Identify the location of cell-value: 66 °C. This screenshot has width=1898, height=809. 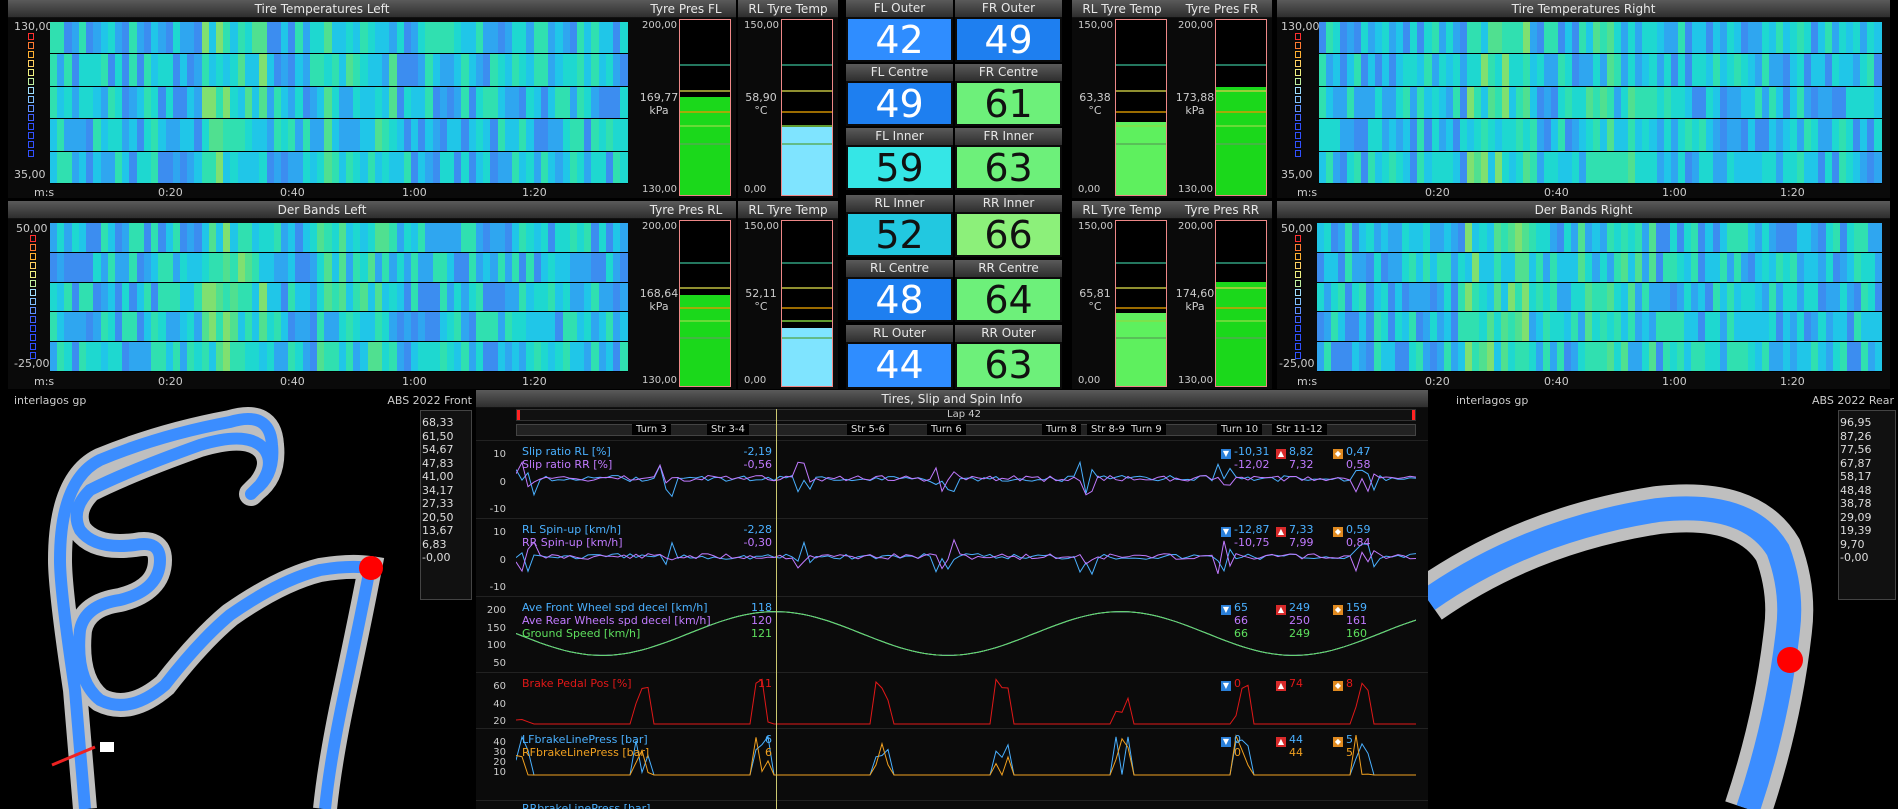
(1008, 256).